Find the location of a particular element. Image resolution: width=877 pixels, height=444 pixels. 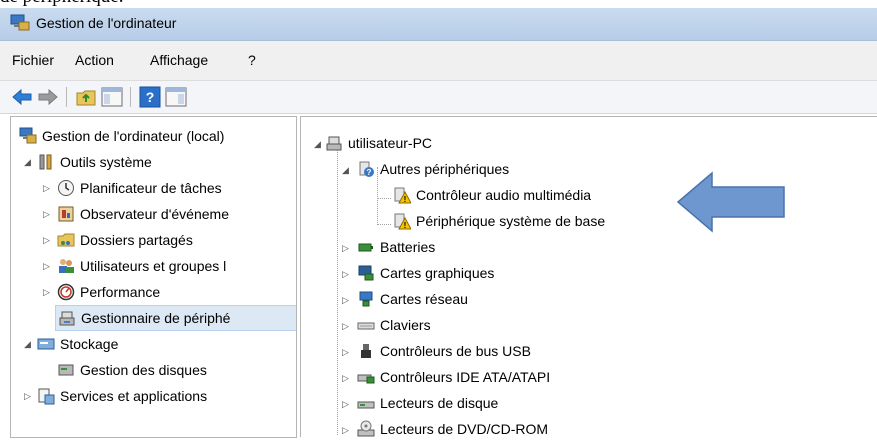

device-tree-label: Autres périphériques is located at coordinates (445, 169).